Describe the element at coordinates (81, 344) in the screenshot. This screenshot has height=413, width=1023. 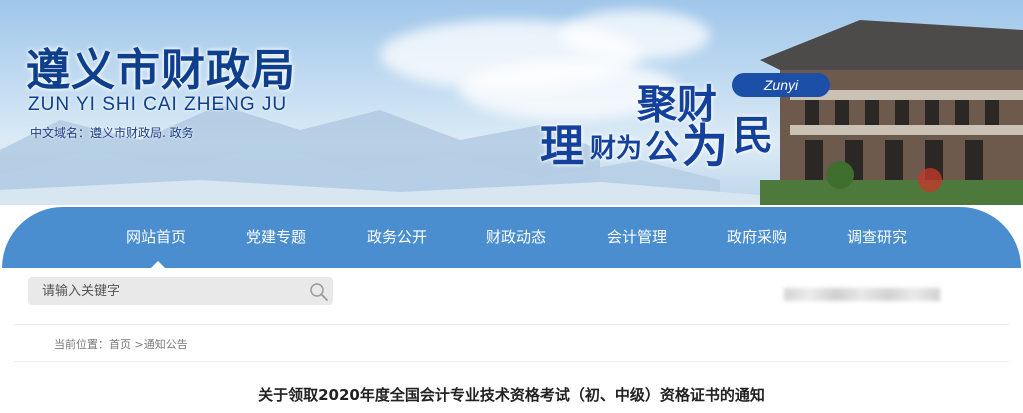
I see `breadcrumb-label: 当前位置：` at that location.